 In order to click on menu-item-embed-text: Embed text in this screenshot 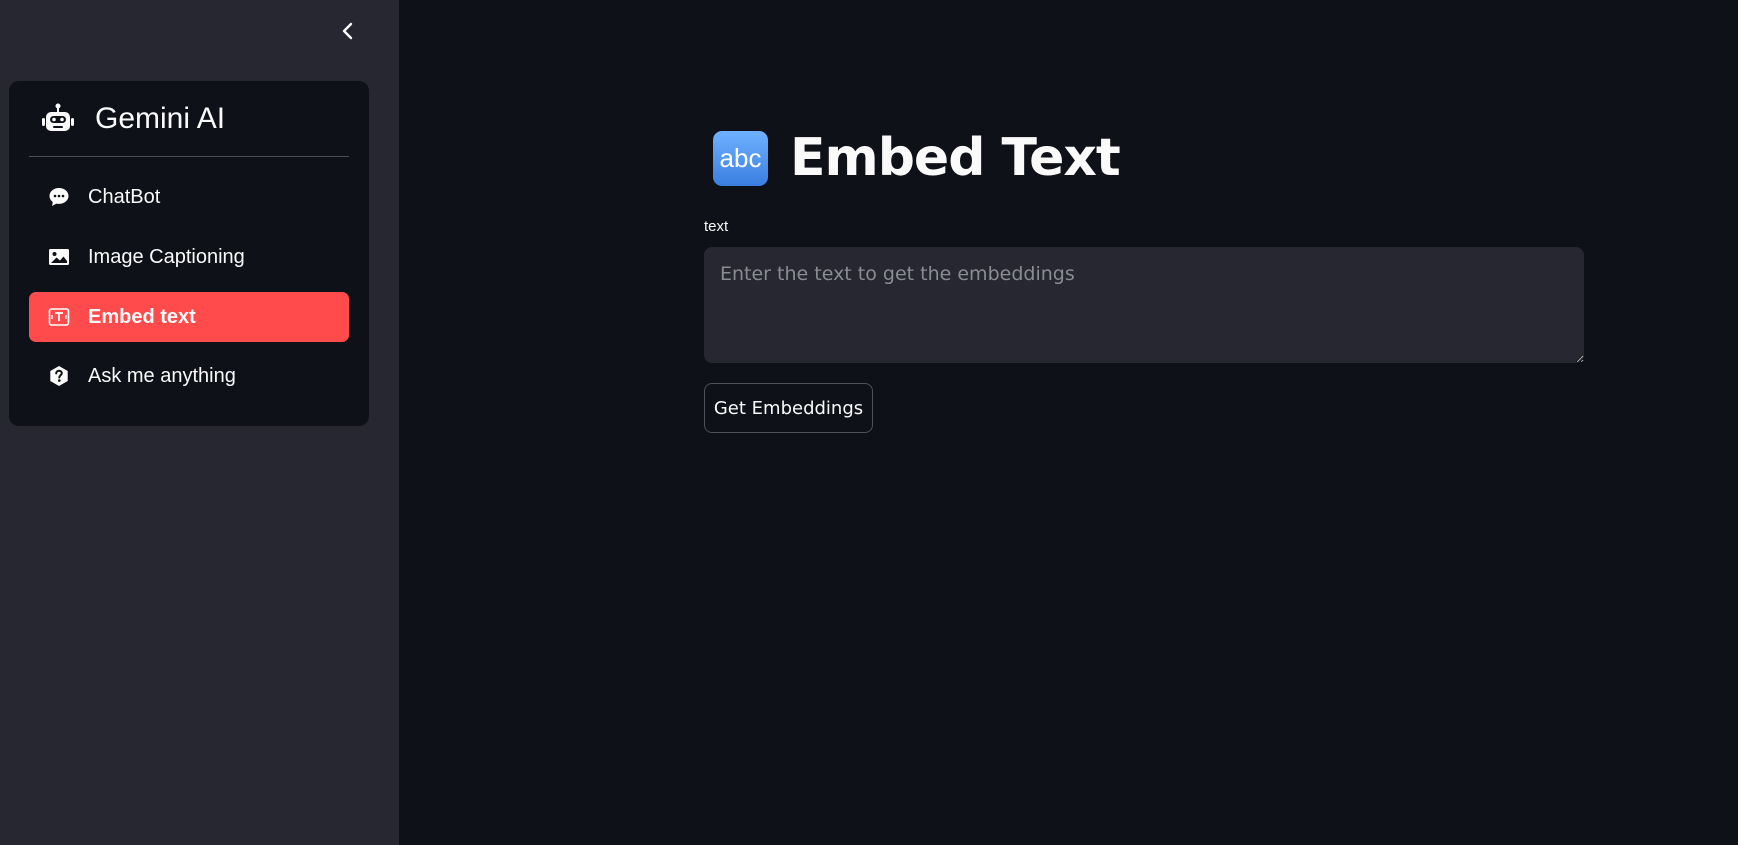, I will do `click(189, 317)`.